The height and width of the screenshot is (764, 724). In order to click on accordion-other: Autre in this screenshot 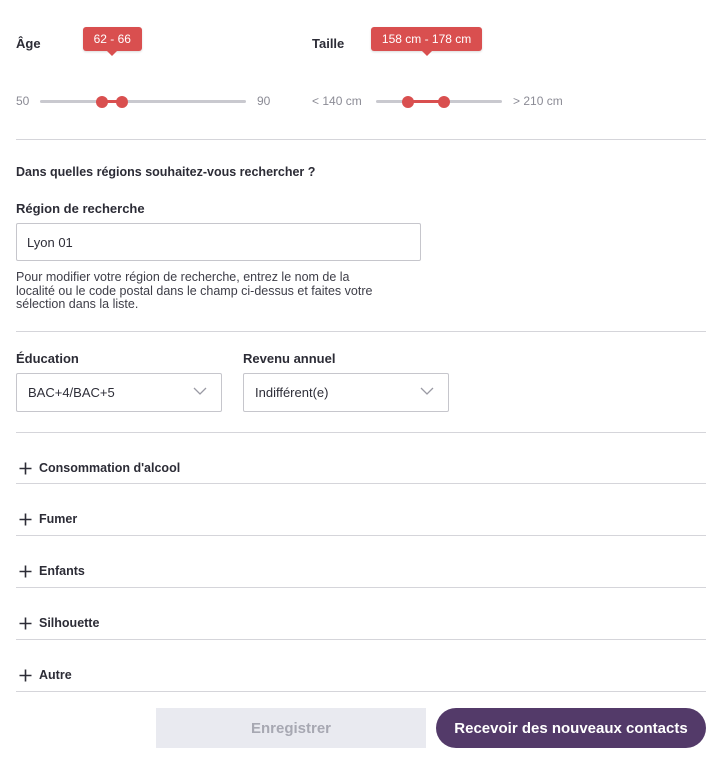, I will do `click(361, 688)`.